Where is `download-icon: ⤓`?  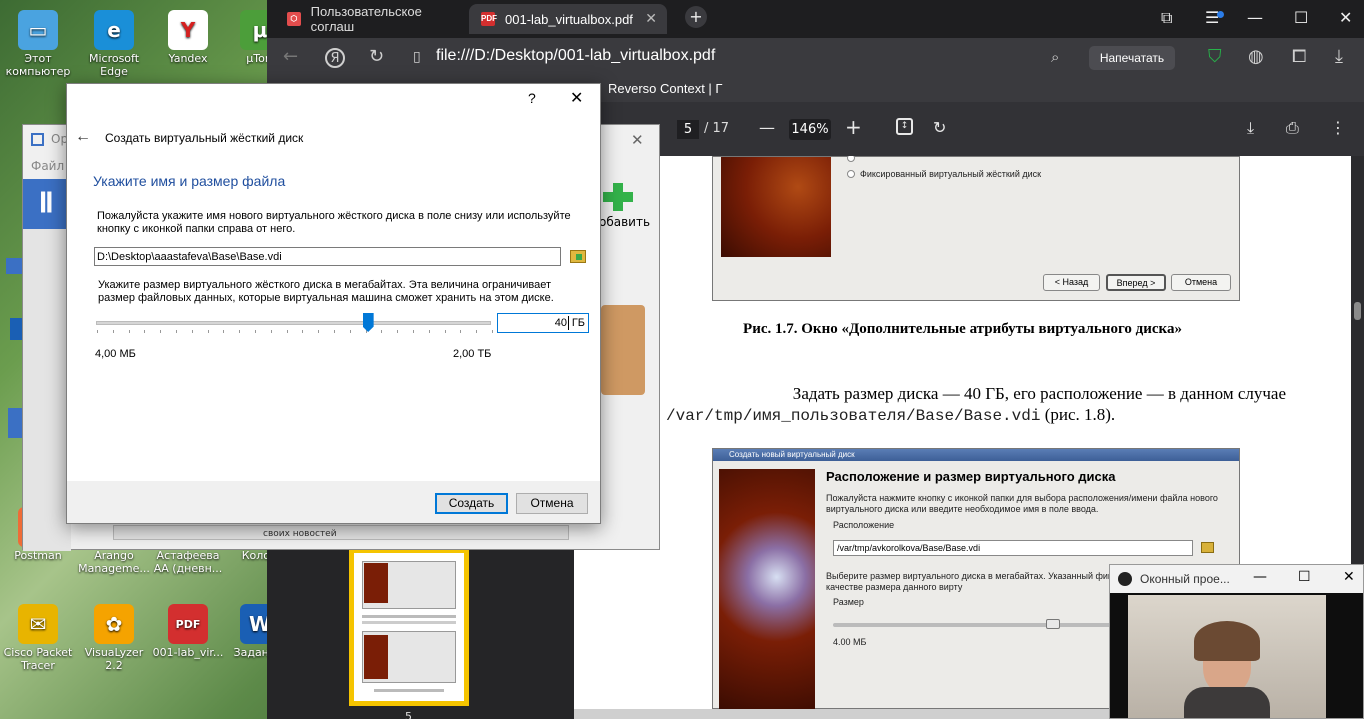
download-icon: ⤓ is located at coordinates (1250, 128).